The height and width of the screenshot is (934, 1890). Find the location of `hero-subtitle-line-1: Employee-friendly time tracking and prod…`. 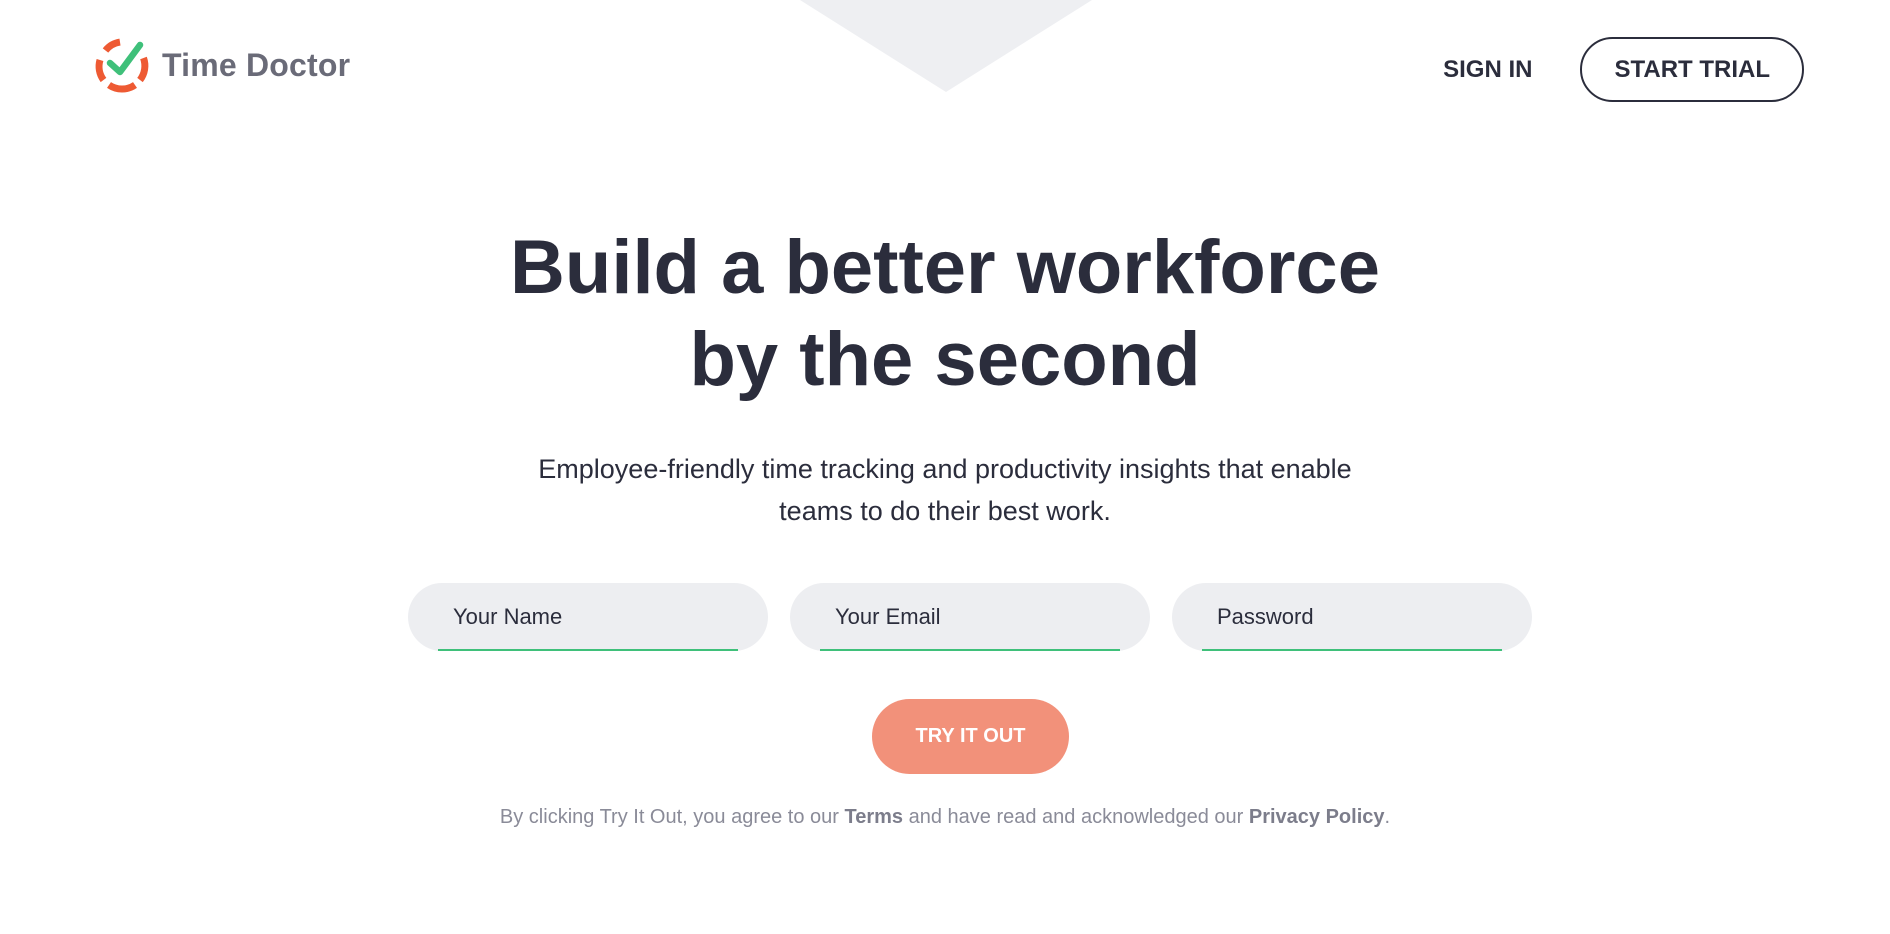

hero-subtitle-line-1: Employee-friendly time tracking and prod… is located at coordinates (945, 469).